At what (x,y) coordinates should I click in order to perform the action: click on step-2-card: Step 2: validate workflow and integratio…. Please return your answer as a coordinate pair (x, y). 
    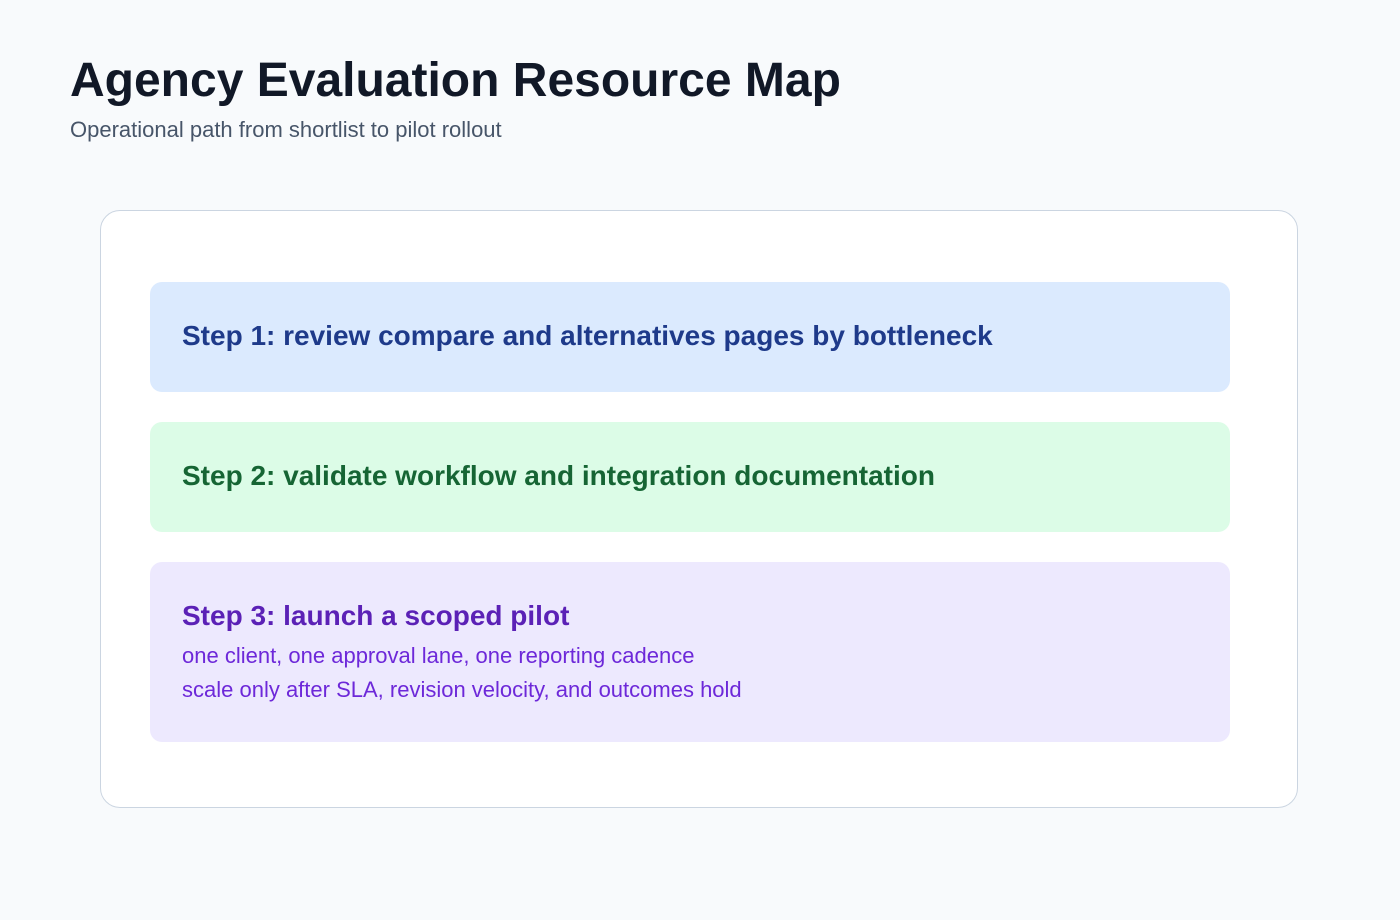
    Looking at the image, I should click on (690, 477).